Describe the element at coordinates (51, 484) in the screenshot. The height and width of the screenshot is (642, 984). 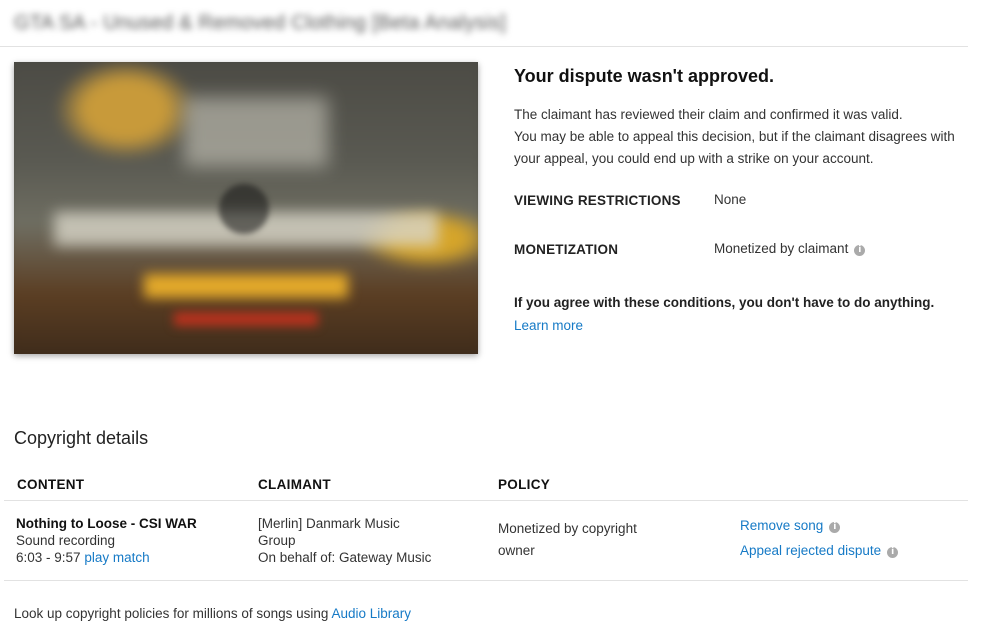
I see `column-header-content: CONTENT` at that location.